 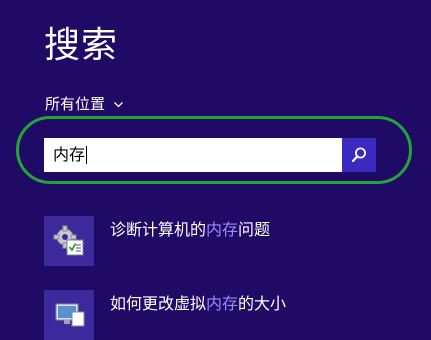 I want to click on search-result-item: 如何更改虚拟内存的大小, so click(x=165, y=315).